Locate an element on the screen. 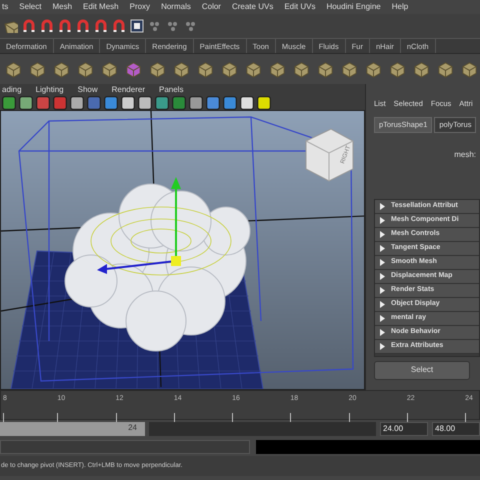 The width and height of the screenshot is (480, 480). range-slider-bar: 24 is located at coordinates (72, 429).